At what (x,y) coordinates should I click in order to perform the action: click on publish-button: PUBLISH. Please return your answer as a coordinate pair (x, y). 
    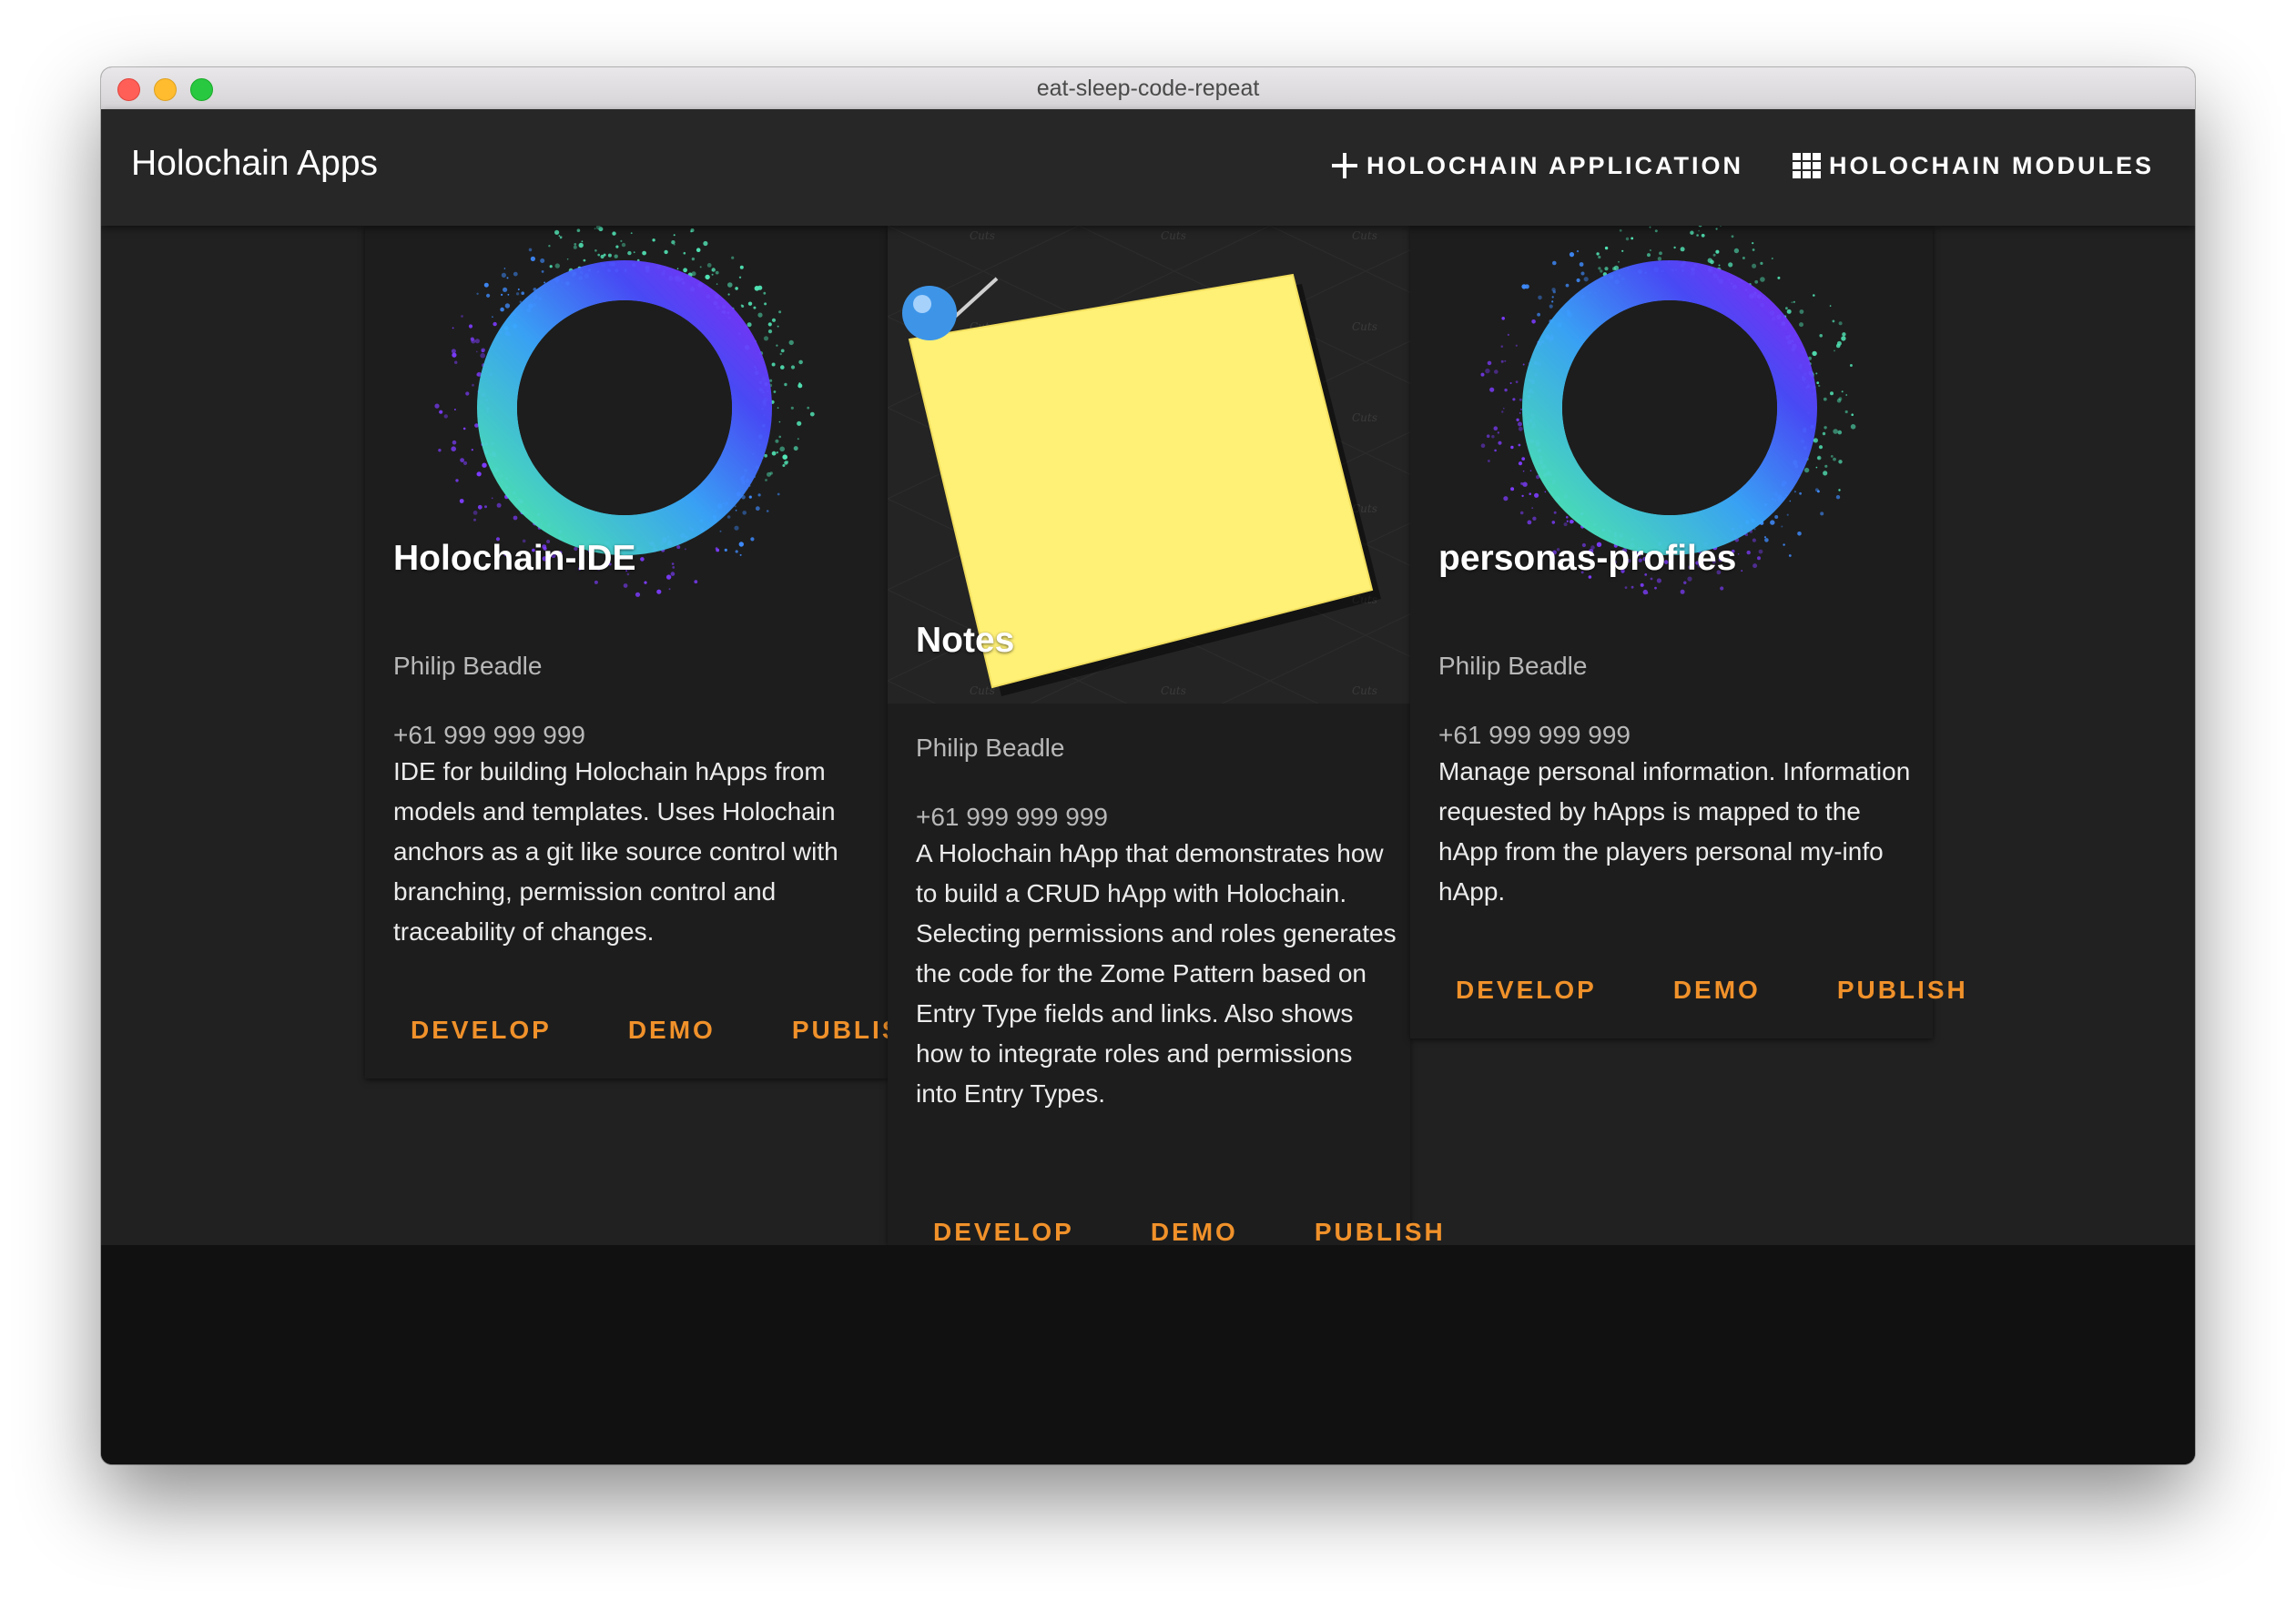
    Looking at the image, I should click on (1903, 998).